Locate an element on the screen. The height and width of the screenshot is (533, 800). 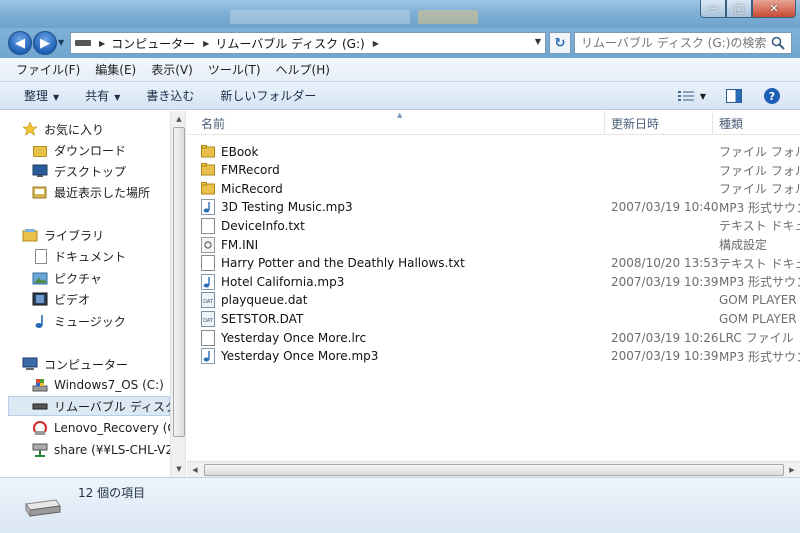
nav-removable-disk: リムーバブル ディスク ( is located at coordinates (96, 406).